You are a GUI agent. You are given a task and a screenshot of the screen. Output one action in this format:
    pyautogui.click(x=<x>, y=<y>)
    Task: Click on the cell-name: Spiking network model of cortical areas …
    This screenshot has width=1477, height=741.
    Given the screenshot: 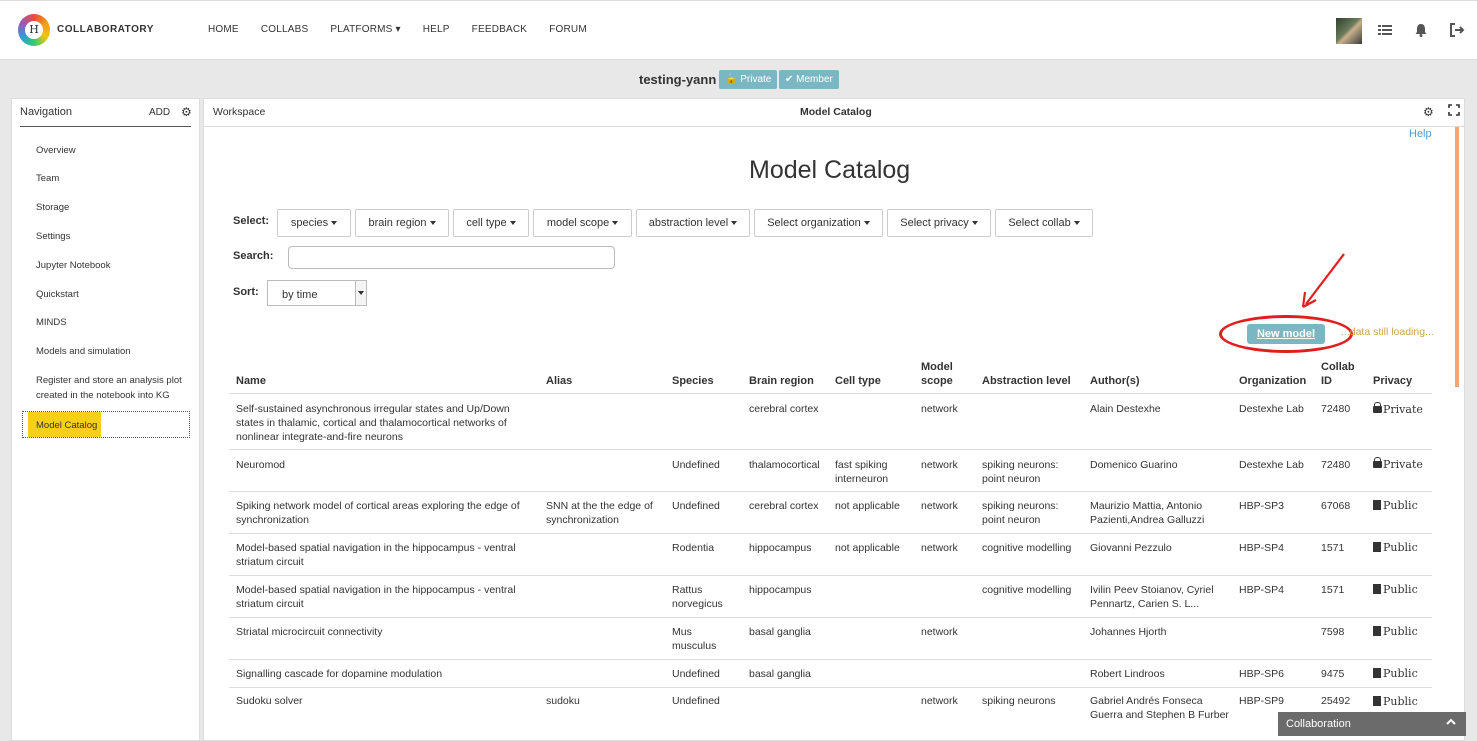 What is the action you would take?
    pyautogui.click(x=388, y=513)
    